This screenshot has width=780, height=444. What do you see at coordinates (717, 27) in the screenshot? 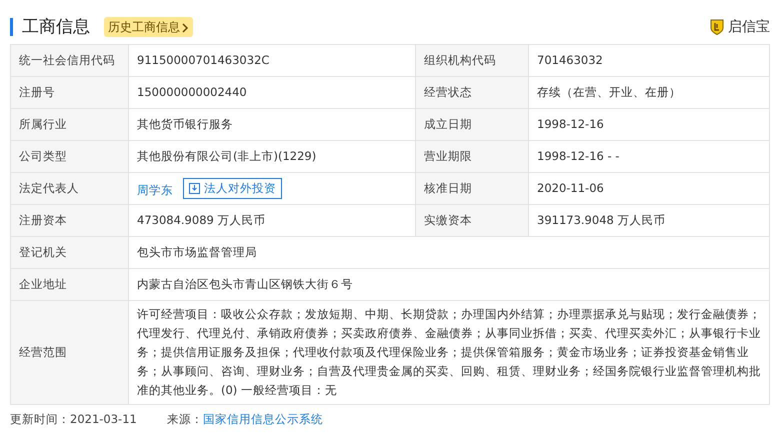
I see `shield-logo-icon` at bounding box center [717, 27].